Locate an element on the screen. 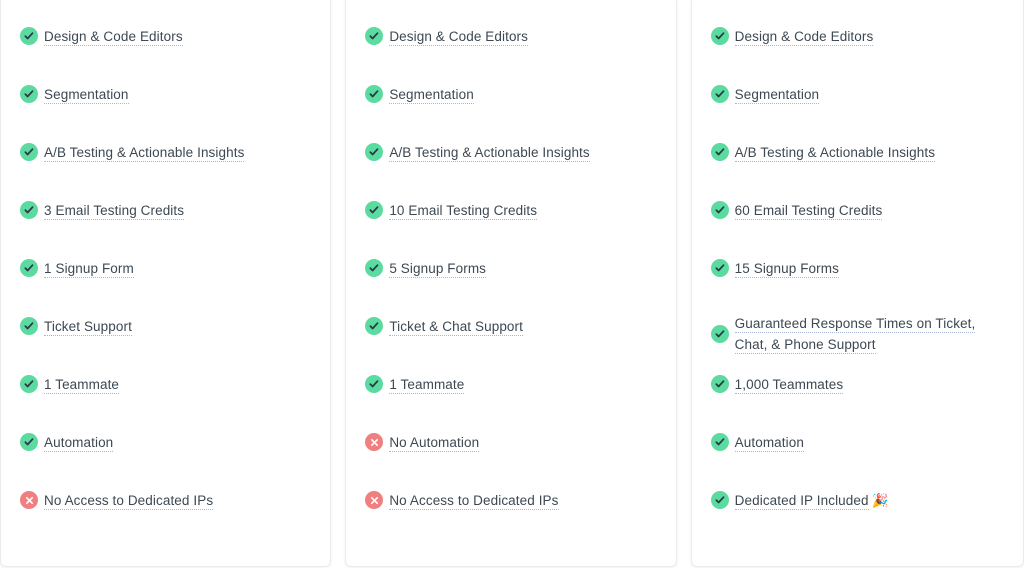 The width and height of the screenshot is (1024, 568). feature-item: 5 Signup Forms is located at coordinates (510, 268).